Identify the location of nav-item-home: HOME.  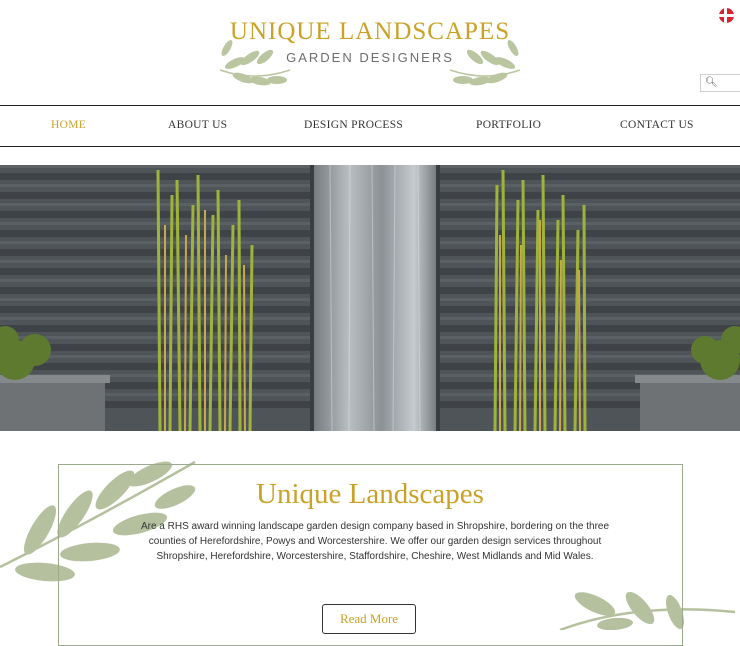
(68, 126).